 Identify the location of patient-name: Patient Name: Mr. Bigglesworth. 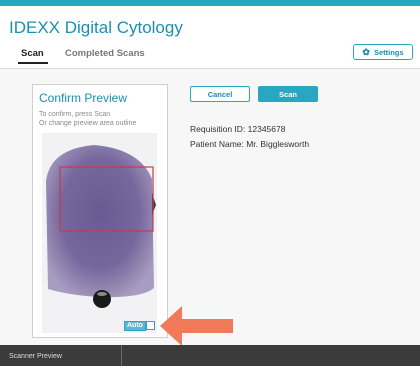
(250, 144).